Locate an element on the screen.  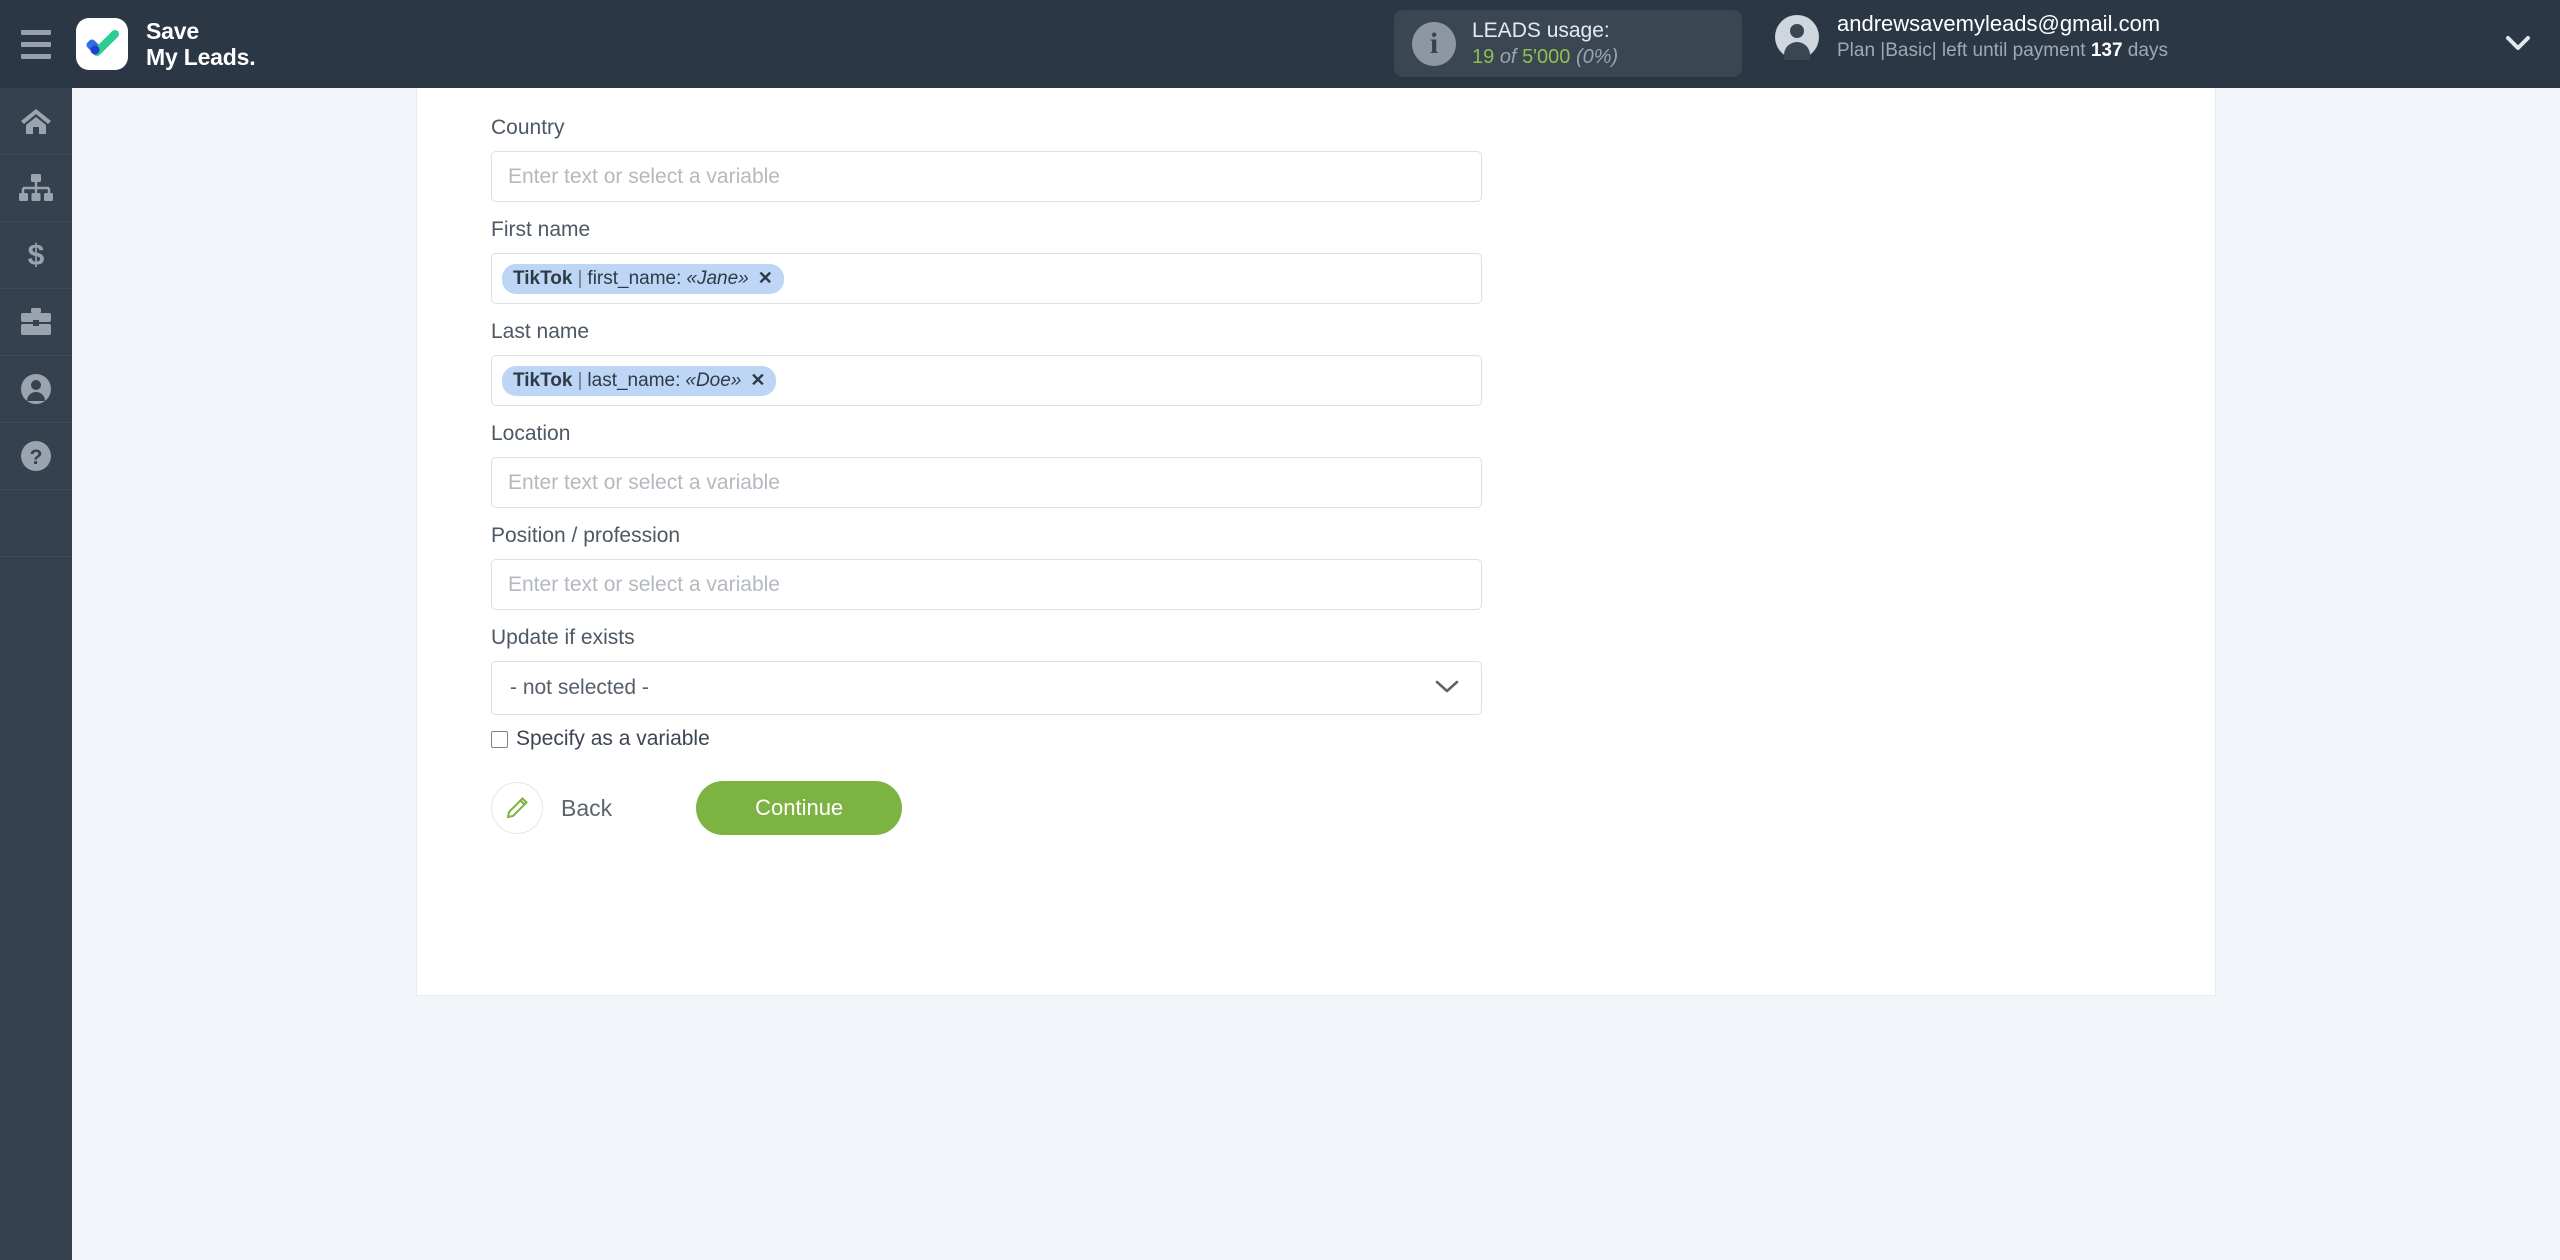
specify-as-variable-row: Specify as a variable is located at coordinates (1353, 739).